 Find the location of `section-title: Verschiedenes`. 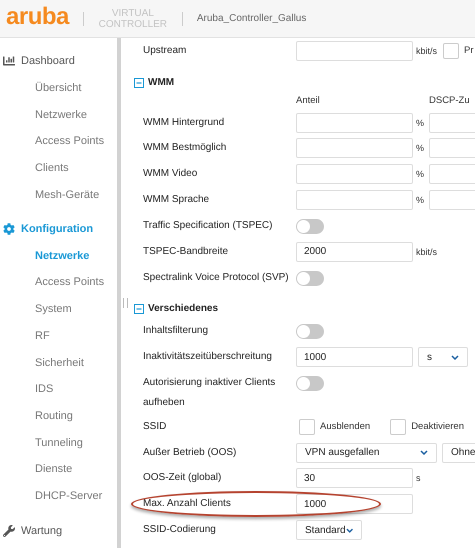

section-title: Verschiedenes is located at coordinates (183, 308).